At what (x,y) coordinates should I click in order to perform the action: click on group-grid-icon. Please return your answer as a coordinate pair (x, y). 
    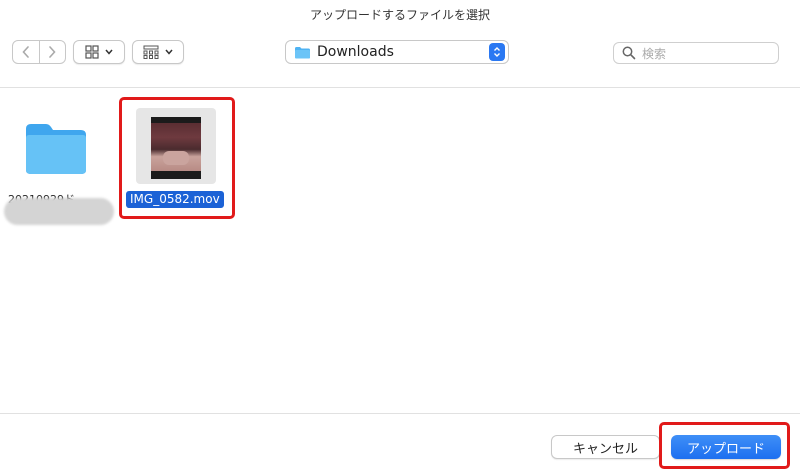
    Looking at the image, I should click on (151, 52).